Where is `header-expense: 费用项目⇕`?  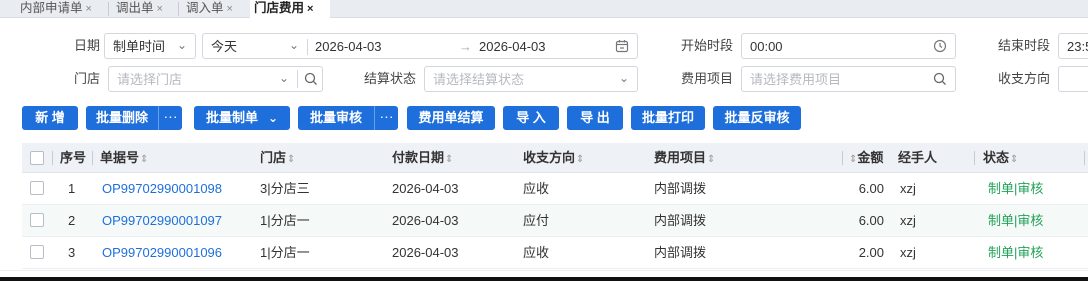 header-expense: 费用项目⇕ is located at coordinates (684, 159).